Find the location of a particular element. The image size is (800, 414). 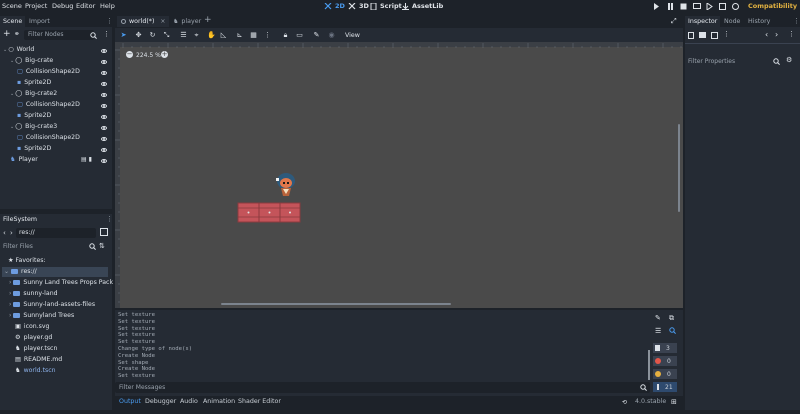

horizontal-scrollbar is located at coordinates (336, 304).